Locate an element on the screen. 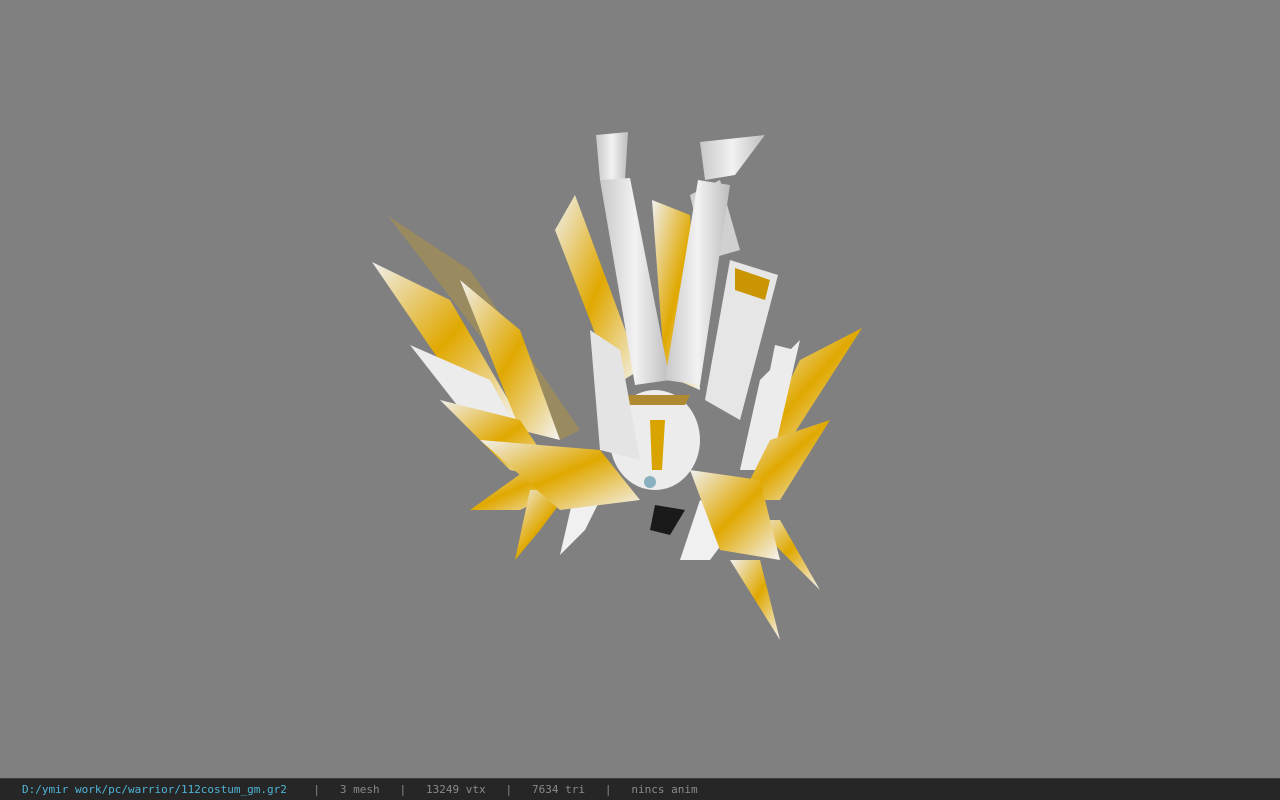 The image size is (1280, 800). vertex-count: 13249 vtx is located at coordinates (456, 789).